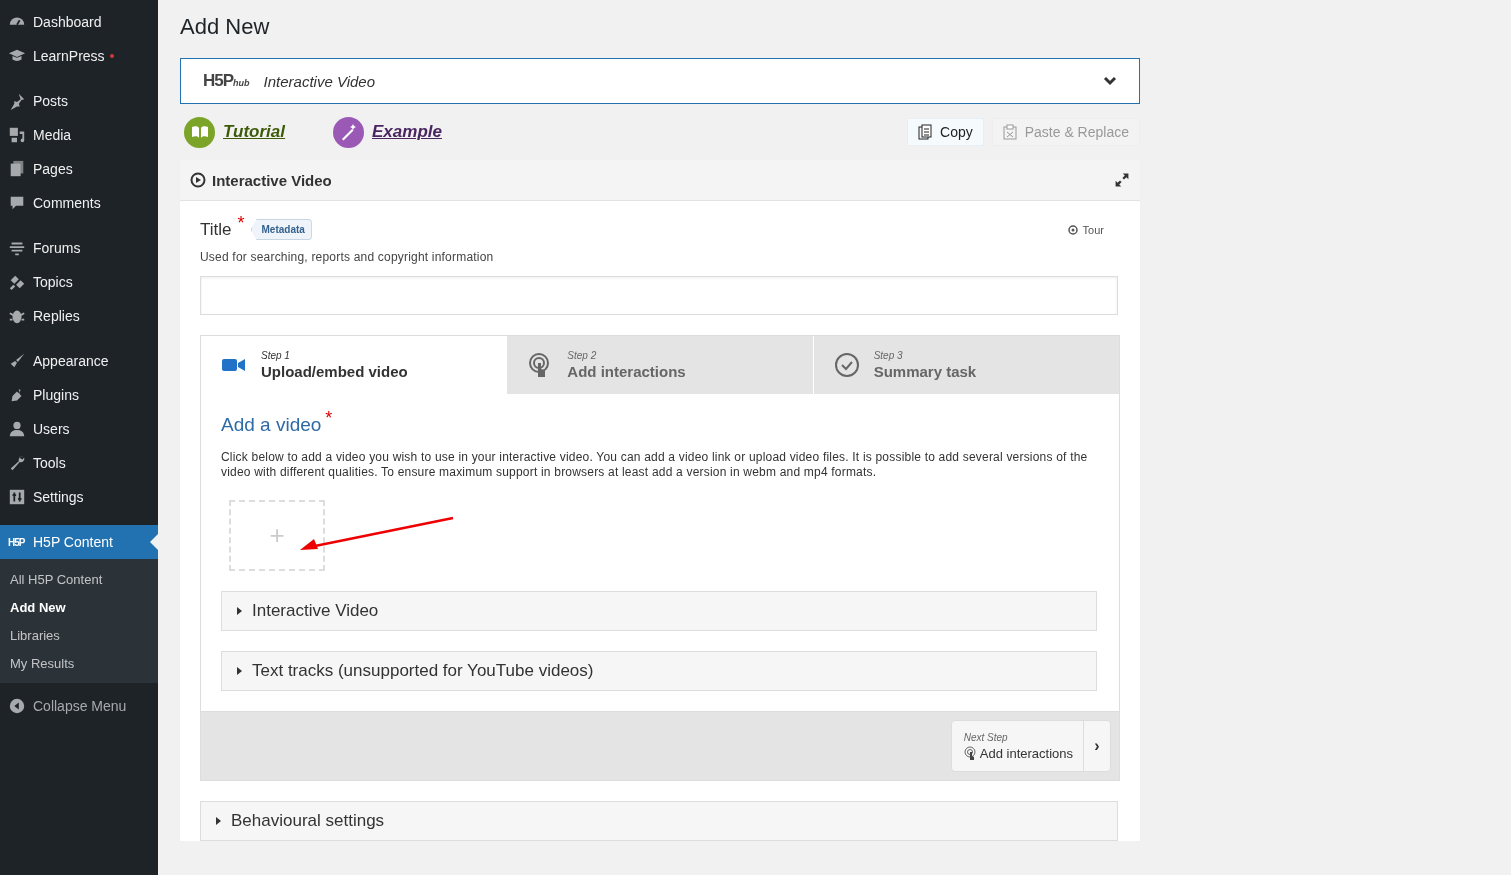 This screenshot has width=1511, height=875. I want to click on collapsible-group: Behavioural settings, so click(659, 821).